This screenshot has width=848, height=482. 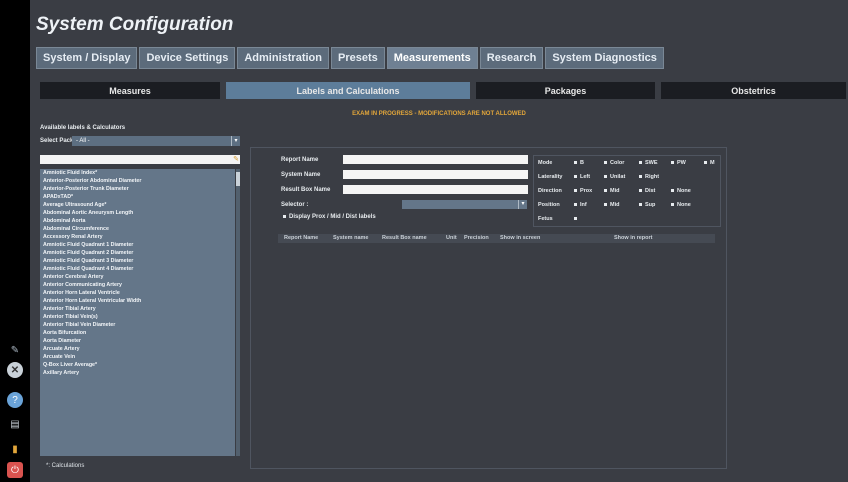 I want to click on subtab-obstetrics: Obstetrics, so click(x=753, y=90).